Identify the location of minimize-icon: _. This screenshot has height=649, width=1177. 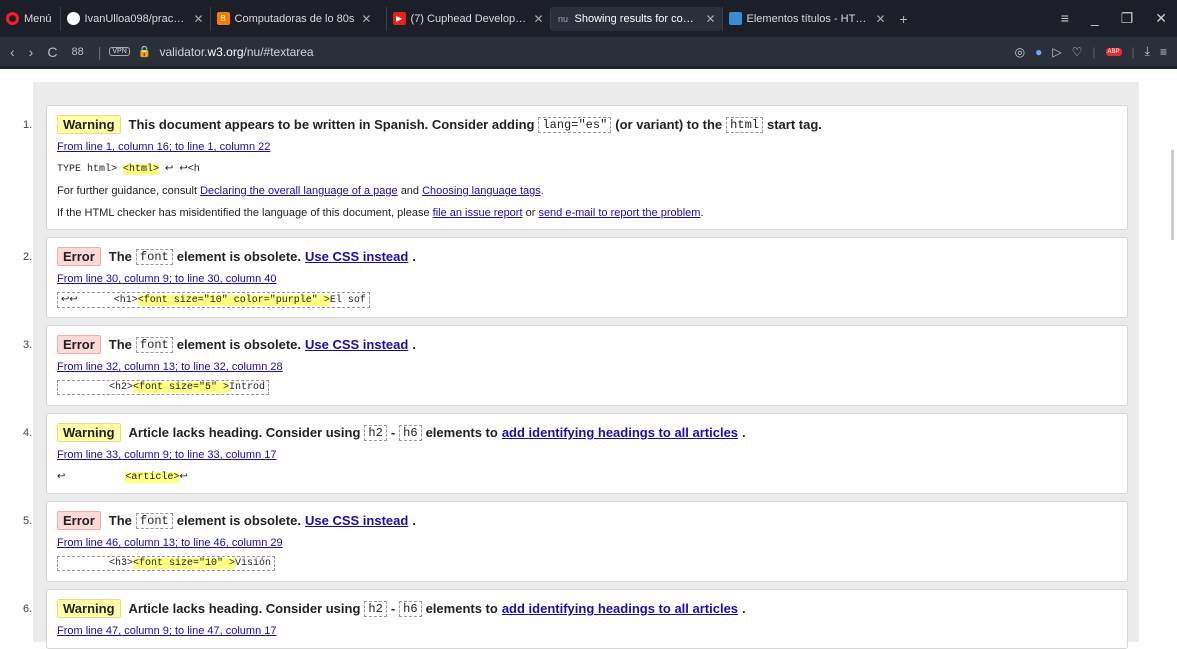
(1095, 18).